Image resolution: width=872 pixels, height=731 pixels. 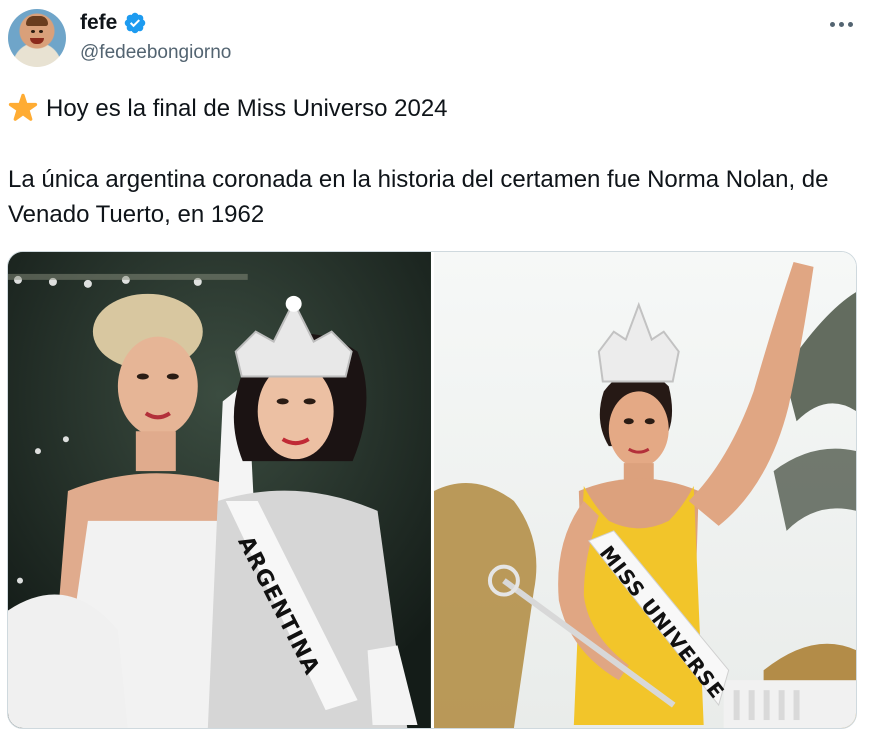 What do you see at coordinates (135, 23) in the screenshot?
I see `verified-badge-icon` at bounding box center [135, 23].